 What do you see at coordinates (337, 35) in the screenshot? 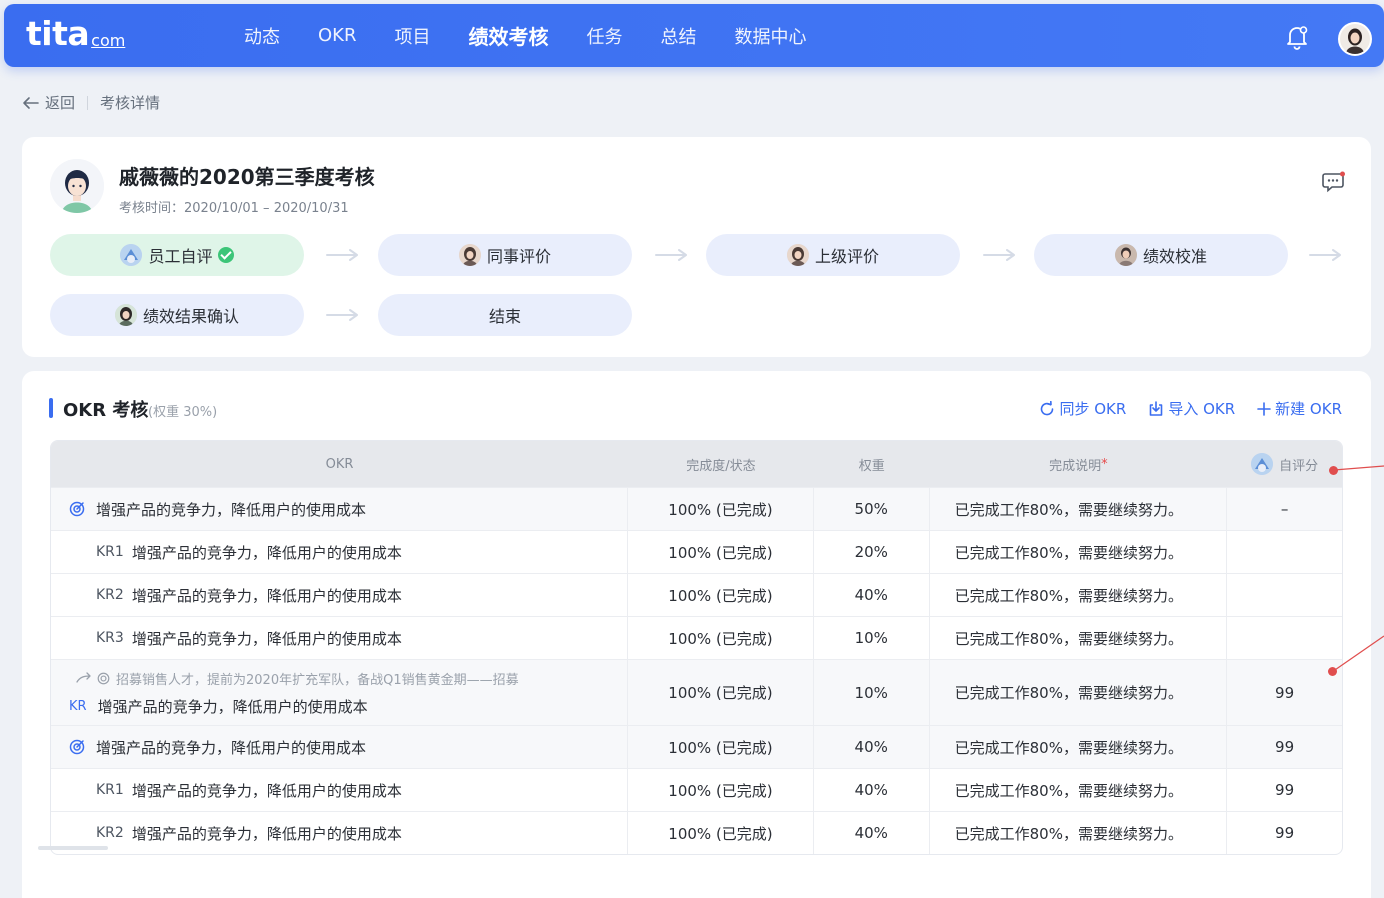
I see `nav-item-okr: OKR` at bounding box center [337, 35].